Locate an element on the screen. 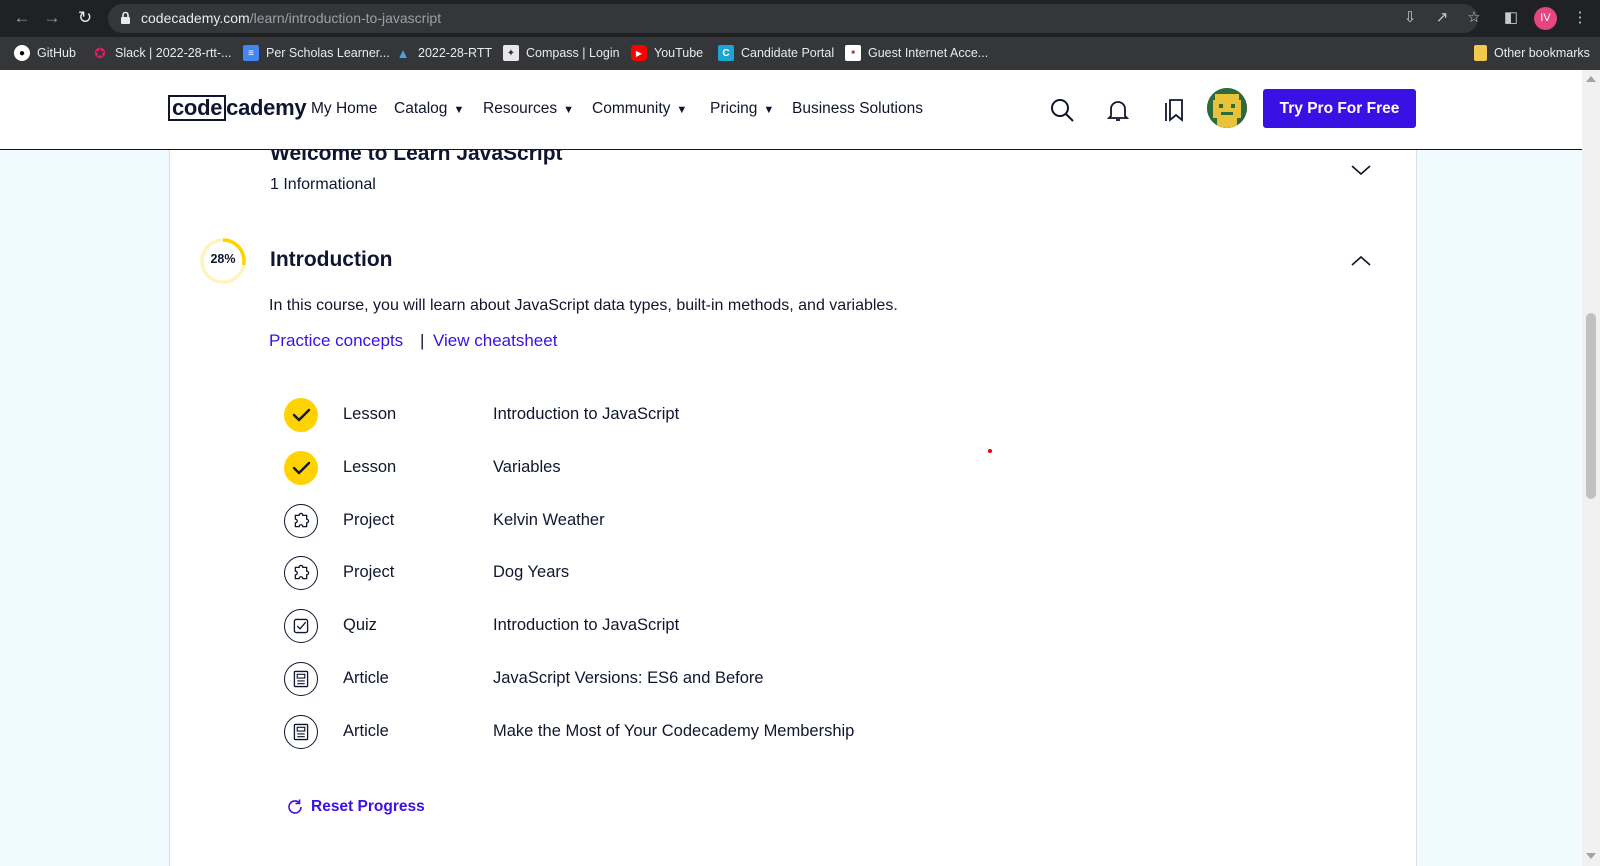 This screenshot has height=866, width=1600. codecademy-logo: code cademy is located at coordinates (237, 108).